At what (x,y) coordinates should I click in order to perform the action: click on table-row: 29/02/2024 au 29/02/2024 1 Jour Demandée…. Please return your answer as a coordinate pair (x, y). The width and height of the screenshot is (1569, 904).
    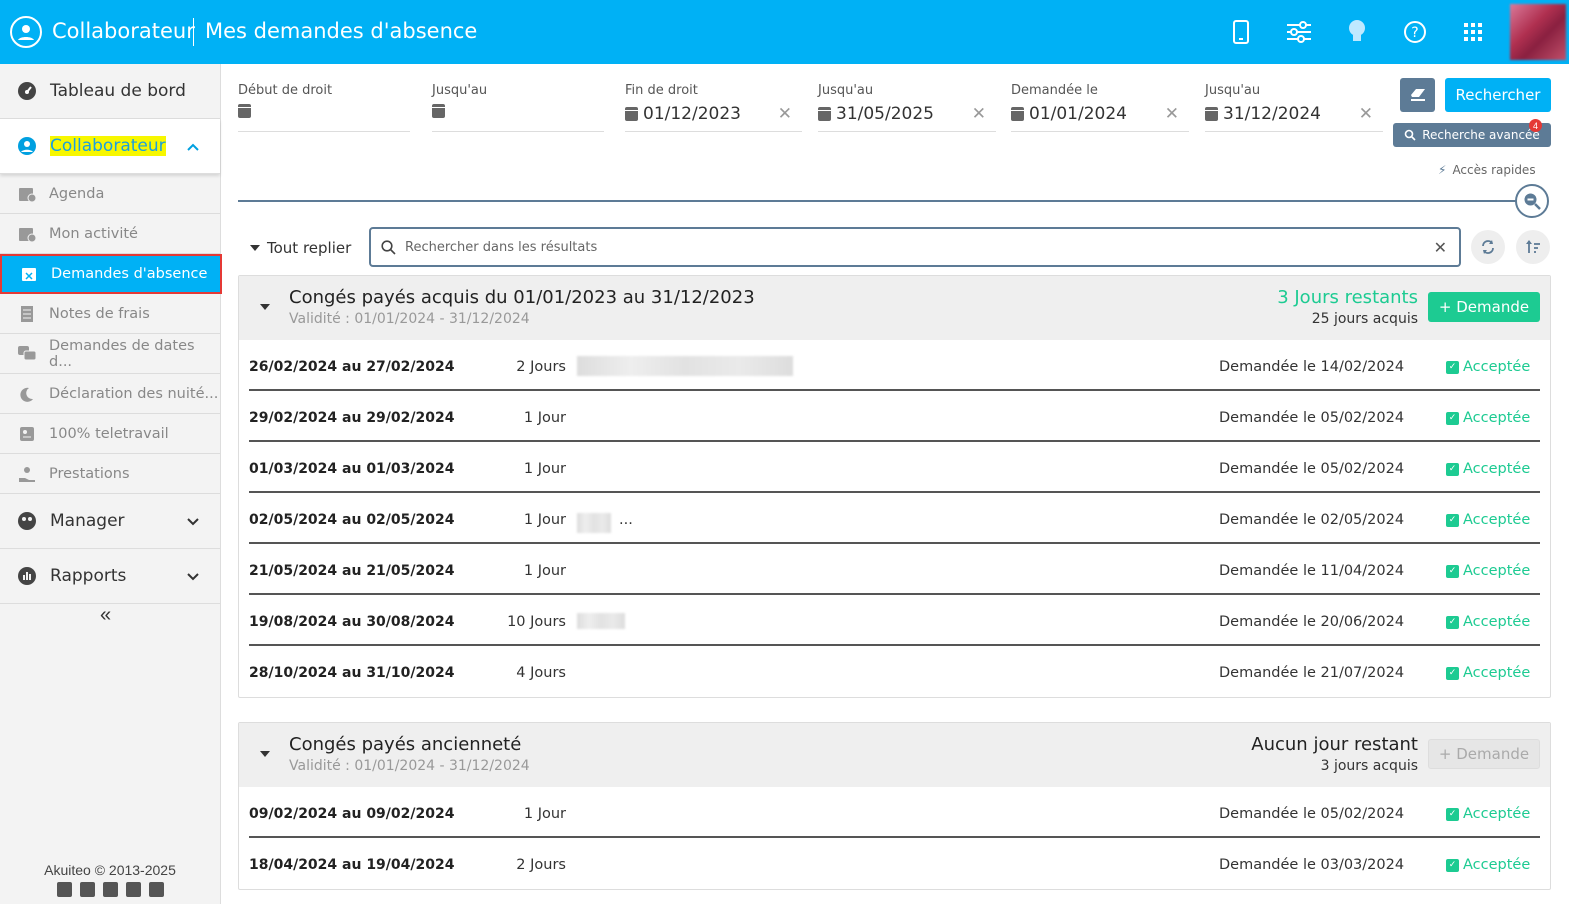
    Looking at the image, I should click on (894, 416).